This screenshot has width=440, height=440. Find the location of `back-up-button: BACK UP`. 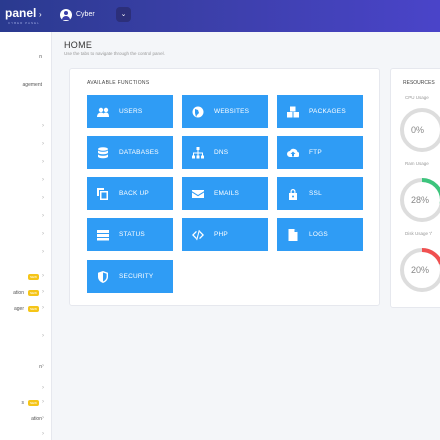

back-up-button: BACK UP is located at coordinates (130, 193).